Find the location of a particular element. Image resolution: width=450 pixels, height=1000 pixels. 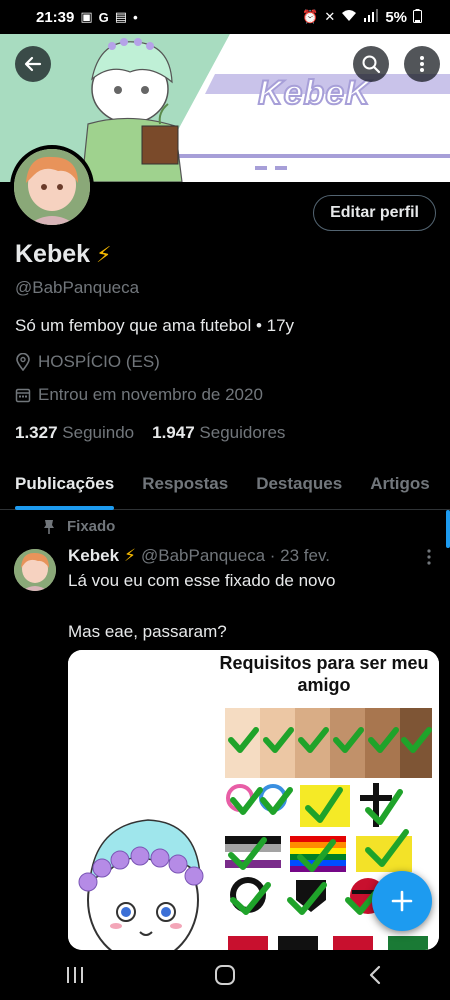

battery-percent: 5% is located at coordinates (396, 17).